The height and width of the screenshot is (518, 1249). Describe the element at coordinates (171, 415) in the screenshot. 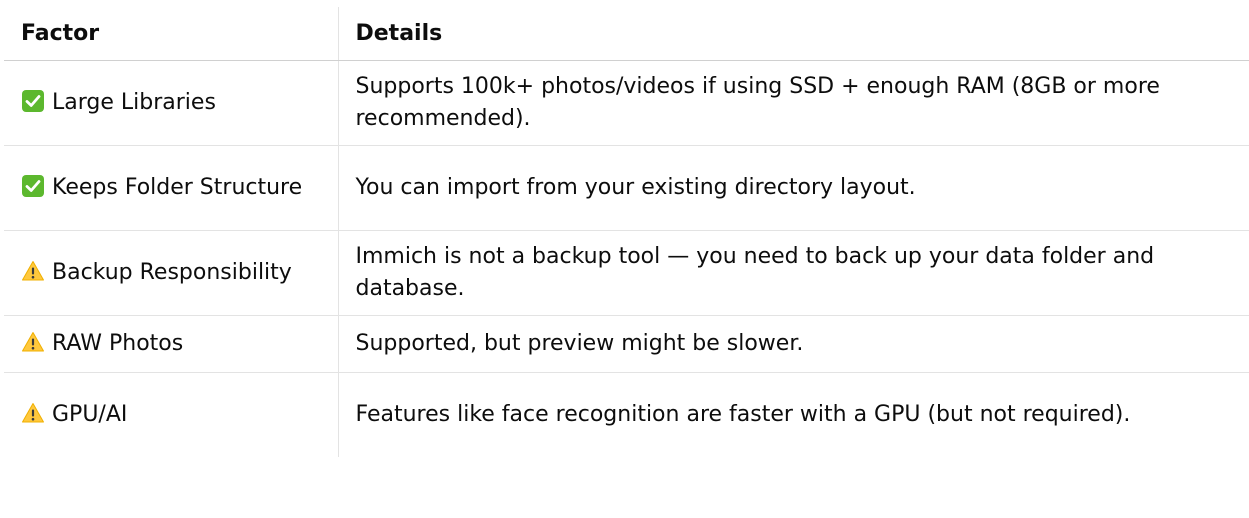

I see `factor-cell: GPU/AI` at that location.